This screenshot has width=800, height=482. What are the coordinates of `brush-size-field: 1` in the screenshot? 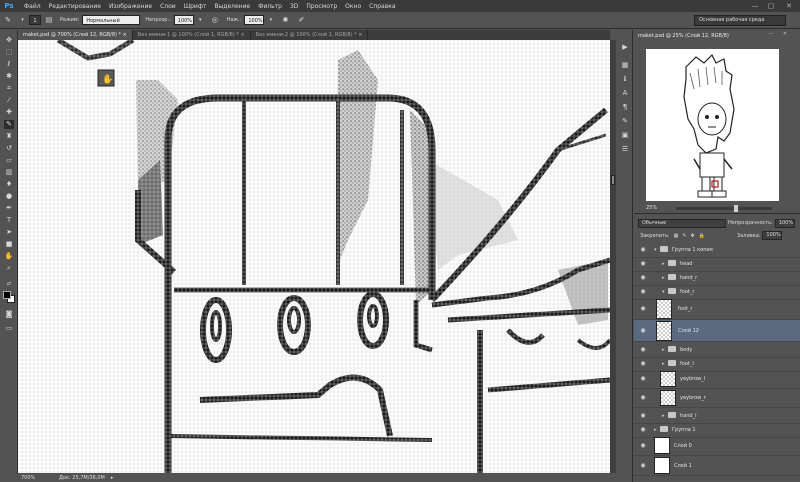 It's located at (35, 20).